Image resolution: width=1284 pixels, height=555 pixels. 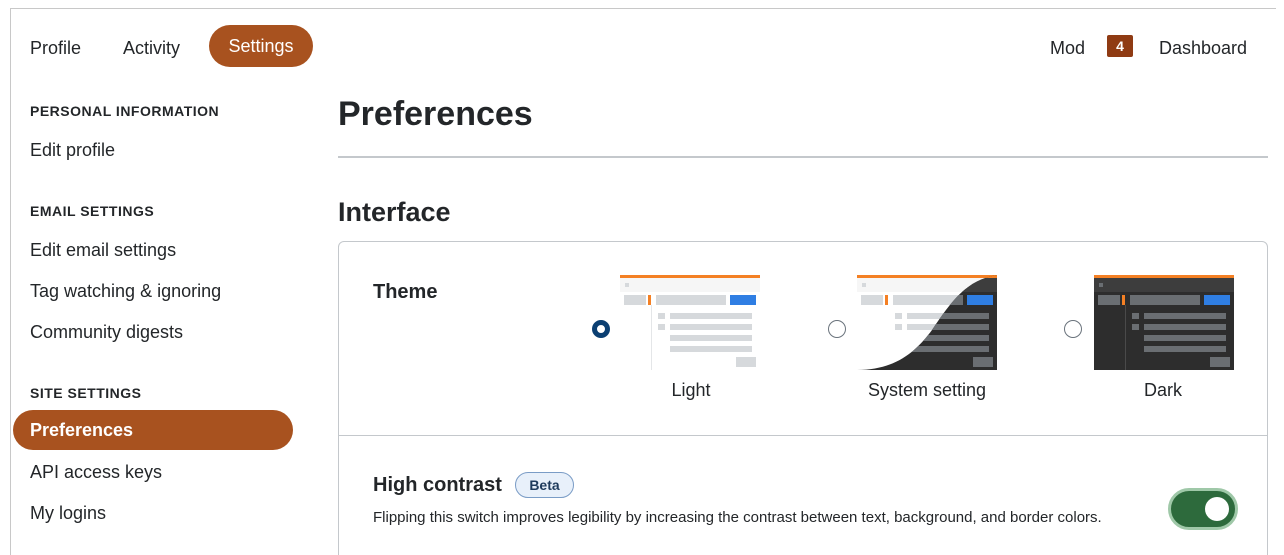 What do you see at coordinates (68, 513) in the screenshot?
I see `sidebar-item-my-logins: My logins` at bounding box center [68, 513].